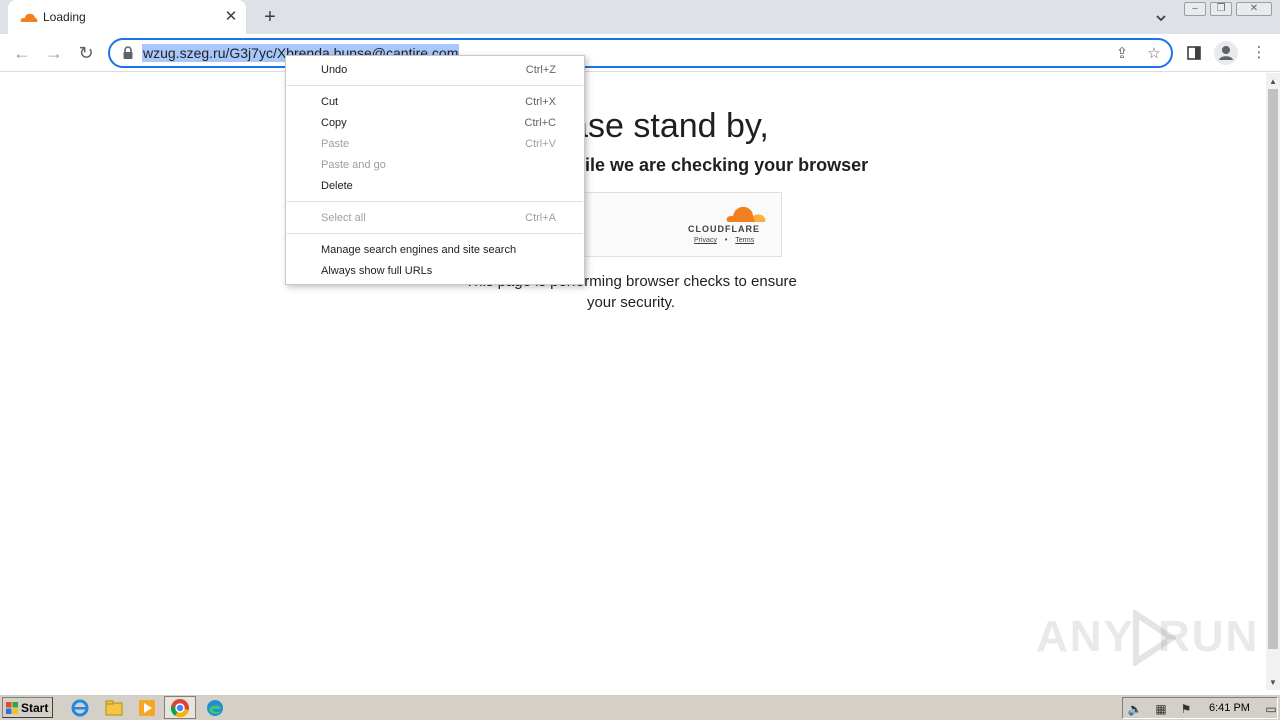 This screenshot has width=1280, height=720. What do you see at coordinates (128, 53) in the screenshot?
I see `lock-icon` at bounding box center [128, 53].